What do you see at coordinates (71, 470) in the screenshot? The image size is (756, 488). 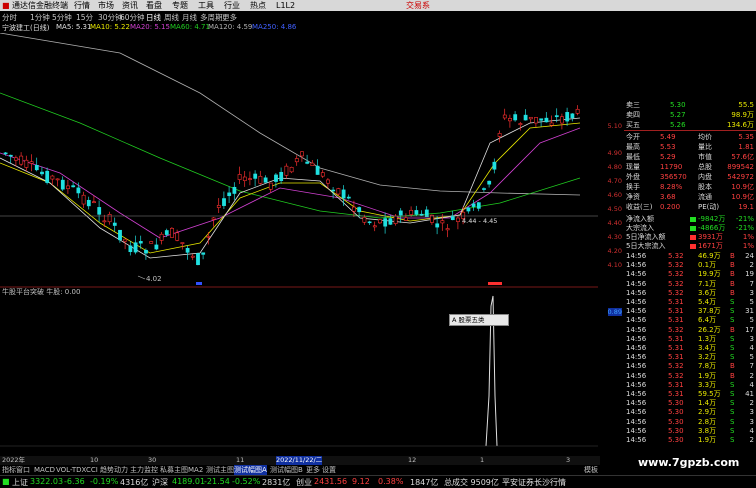 I see `indicator-tab: VOL-TDX` at bounding box center [71, 470].